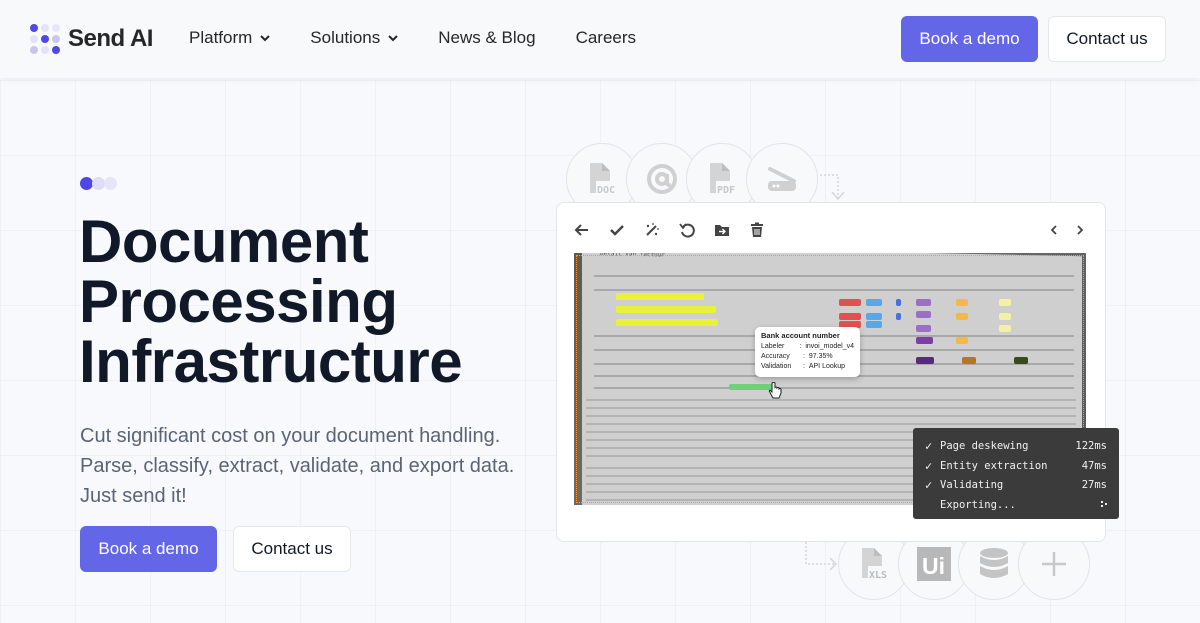 Image resolution: width=1200 pixels, height=623 pixels. I want to click on header-contact-button: Contact us, so click(1107, 39).